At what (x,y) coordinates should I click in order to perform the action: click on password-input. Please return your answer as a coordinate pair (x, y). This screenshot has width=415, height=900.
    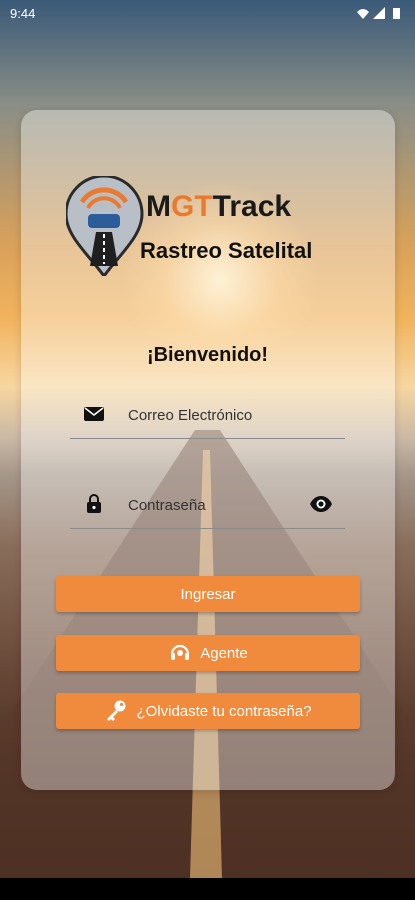
    Looking at the image, I should click on (218, 505).